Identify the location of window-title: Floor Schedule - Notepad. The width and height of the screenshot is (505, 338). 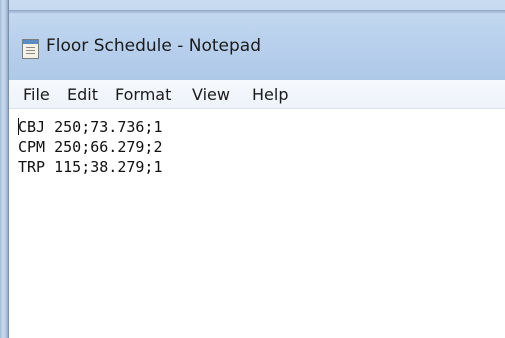
(153, 46).